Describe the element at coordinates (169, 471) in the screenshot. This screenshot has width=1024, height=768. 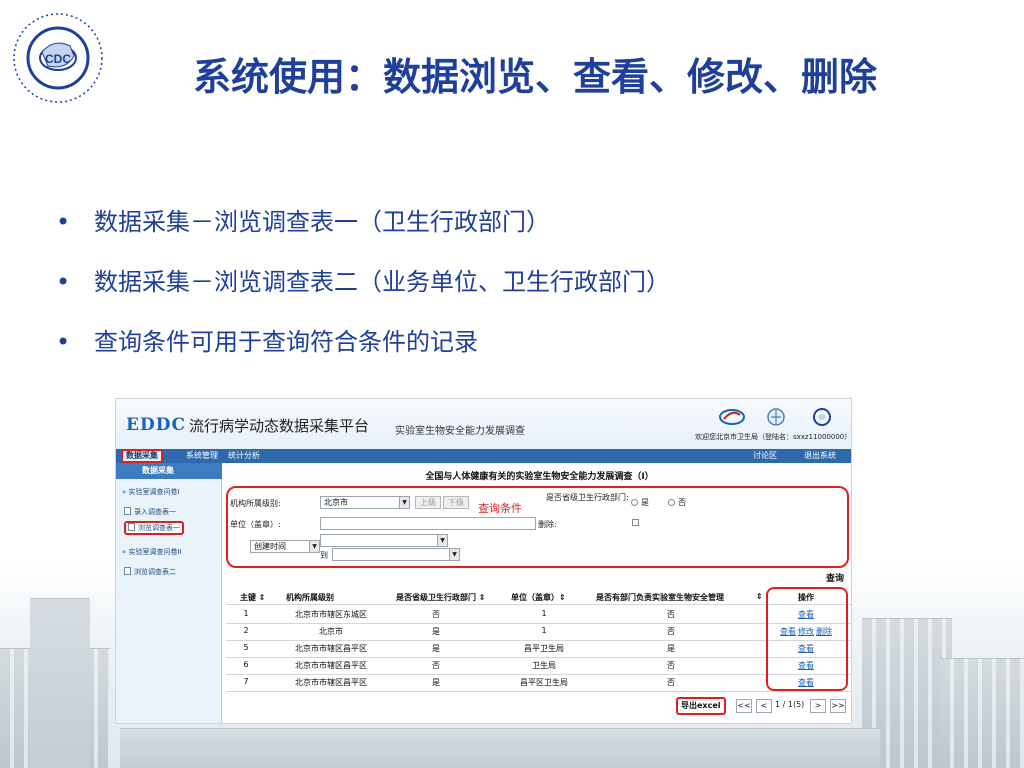
I see `sidebar-header: 数据采集` at that location.